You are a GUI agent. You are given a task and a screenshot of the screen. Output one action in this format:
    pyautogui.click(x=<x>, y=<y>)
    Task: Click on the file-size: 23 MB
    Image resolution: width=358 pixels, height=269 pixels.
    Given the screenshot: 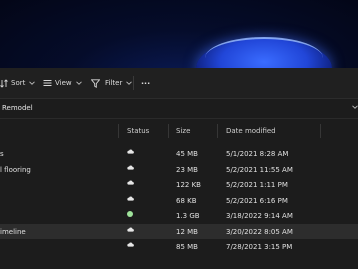 What is the action you would take?
    pyautogui.click(x=187, y=169)
    